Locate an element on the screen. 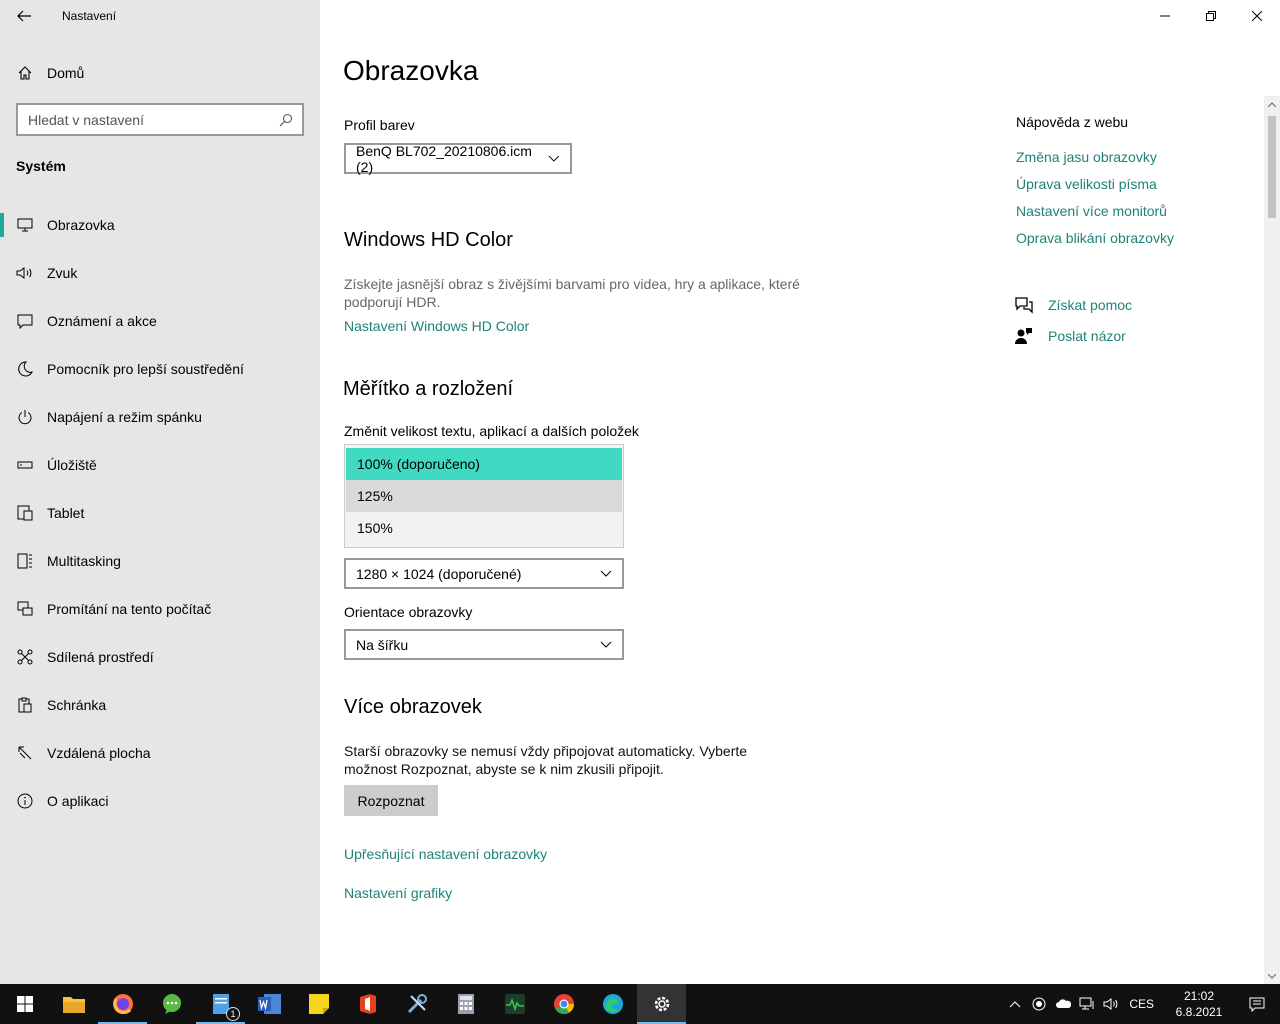  sidebar-item-zvuk: Zvuk is located at coordinates (160, 273).